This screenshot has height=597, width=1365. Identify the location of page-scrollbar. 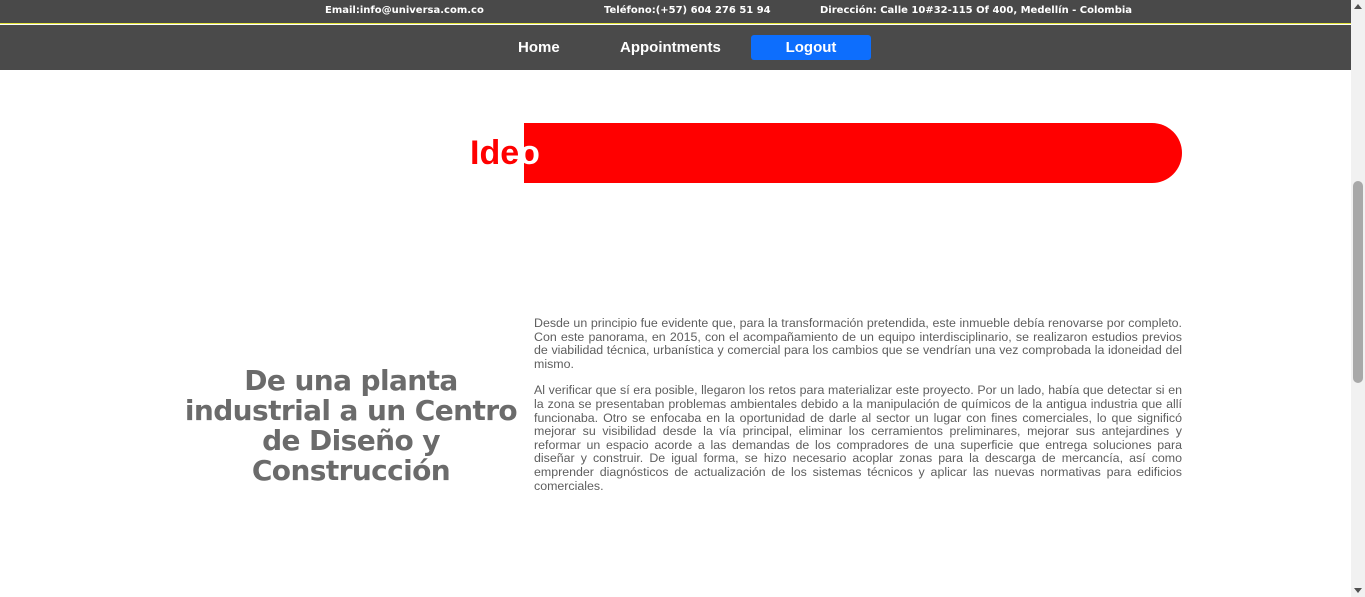
(1358, 298).